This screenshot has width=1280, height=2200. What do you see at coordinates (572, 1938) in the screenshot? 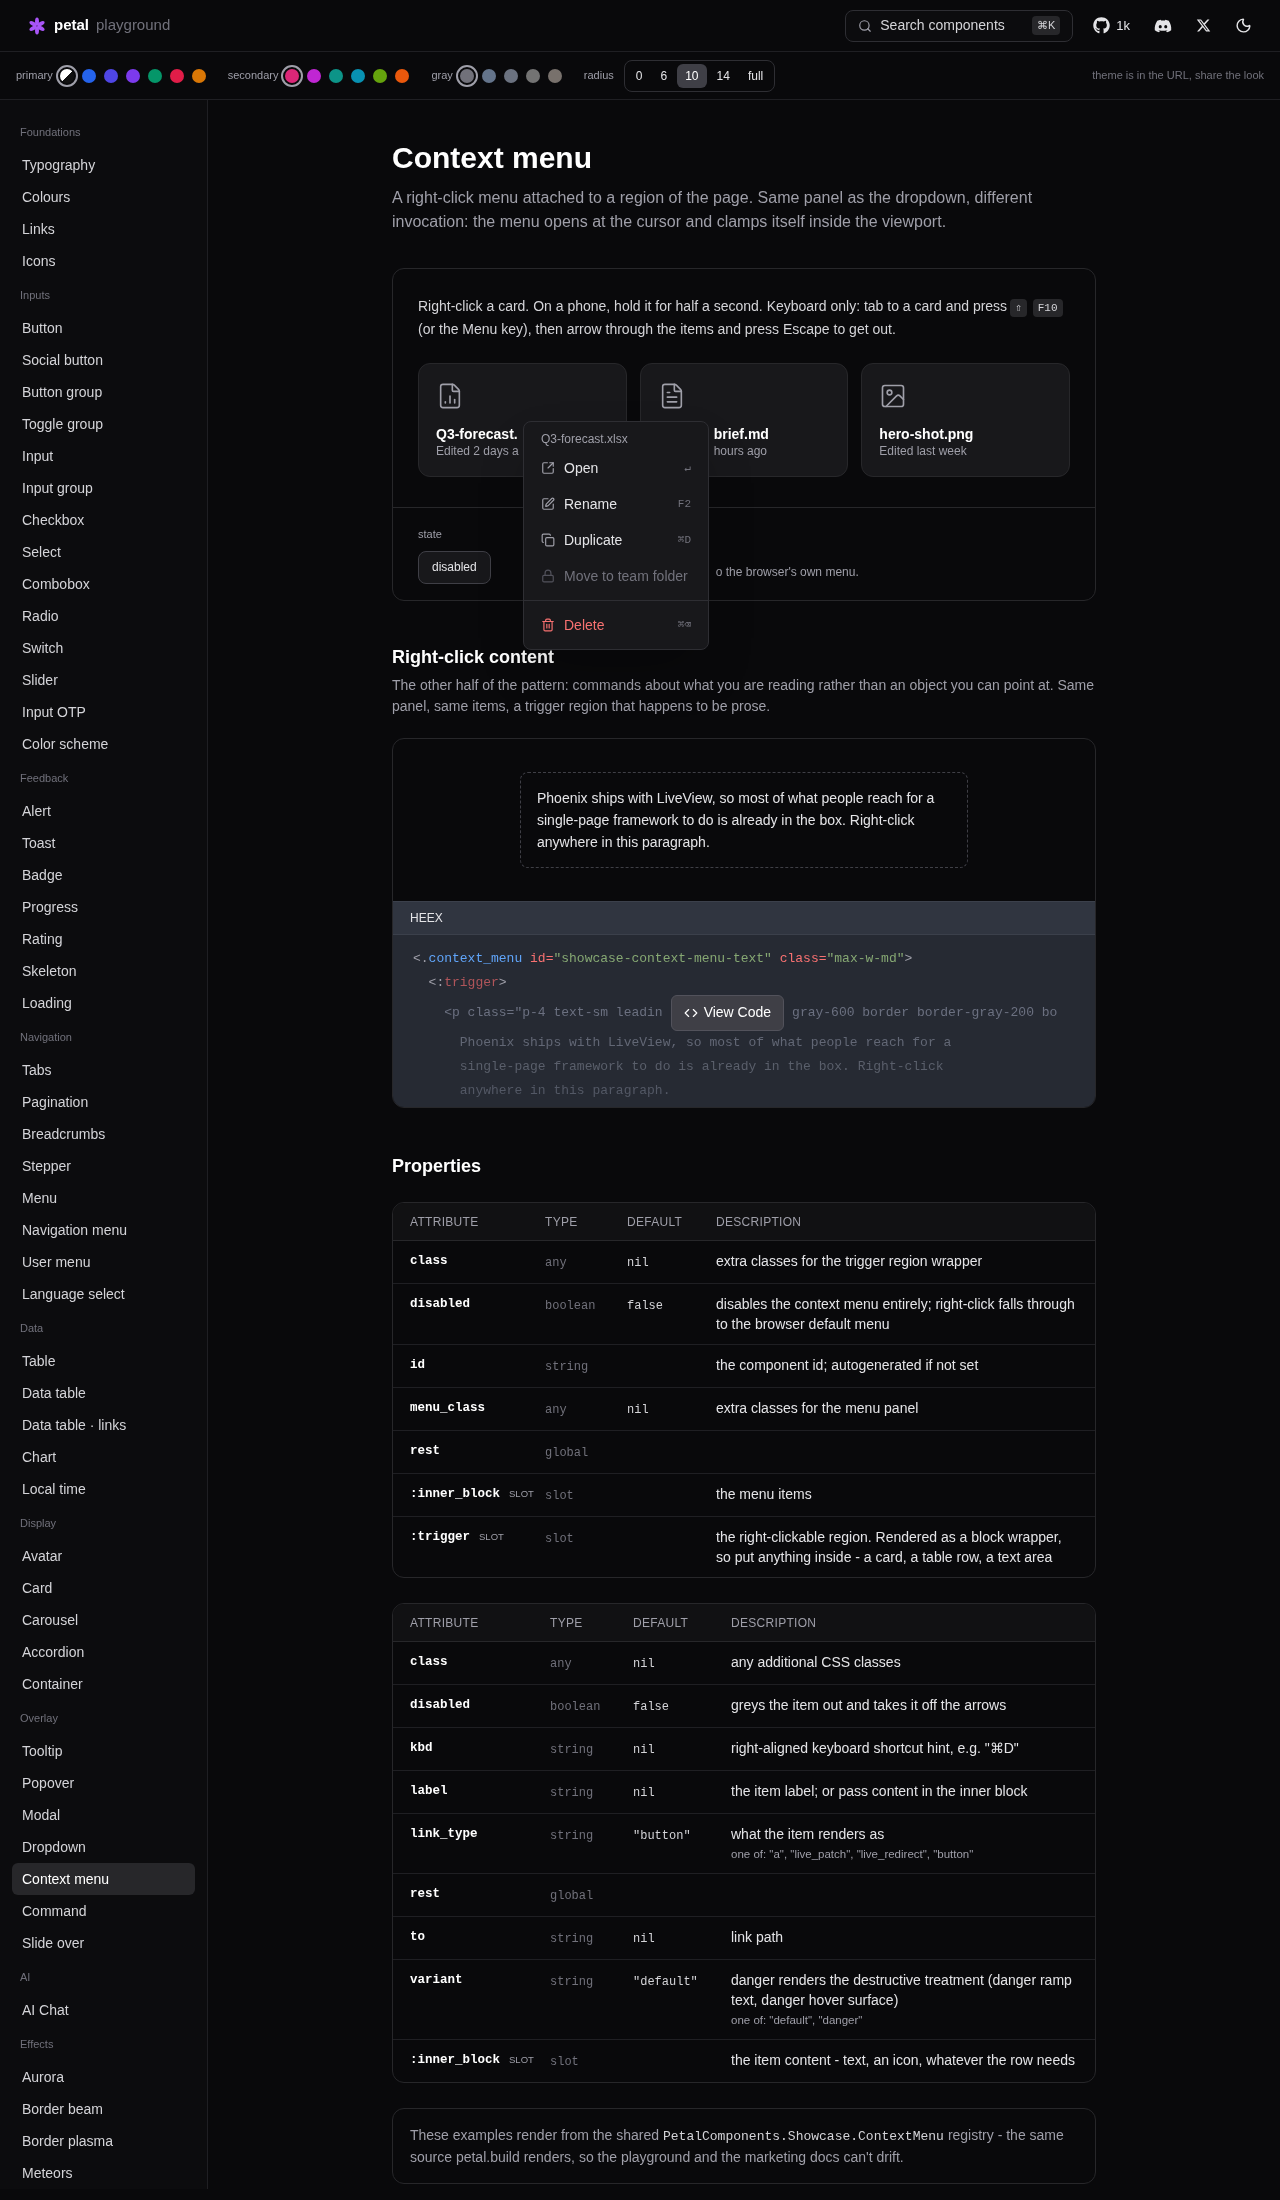
I see `type-cell: string` at bounding box center [572, 1938].